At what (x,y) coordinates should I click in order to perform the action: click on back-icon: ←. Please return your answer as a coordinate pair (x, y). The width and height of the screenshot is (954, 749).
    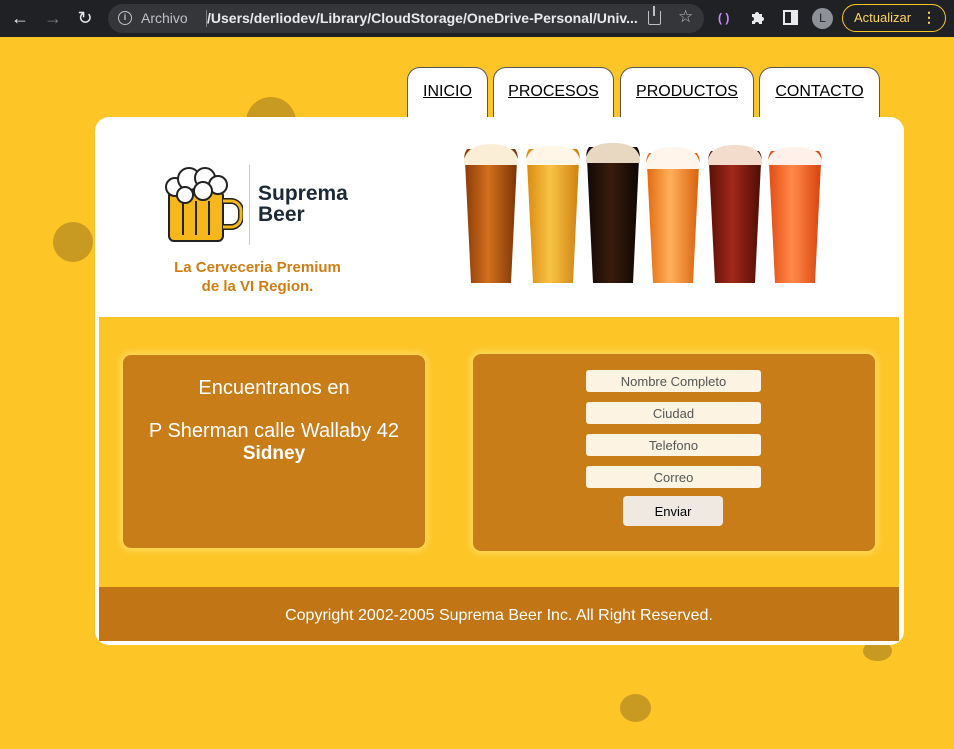
    Looking at the image, I should click on (20, 18).